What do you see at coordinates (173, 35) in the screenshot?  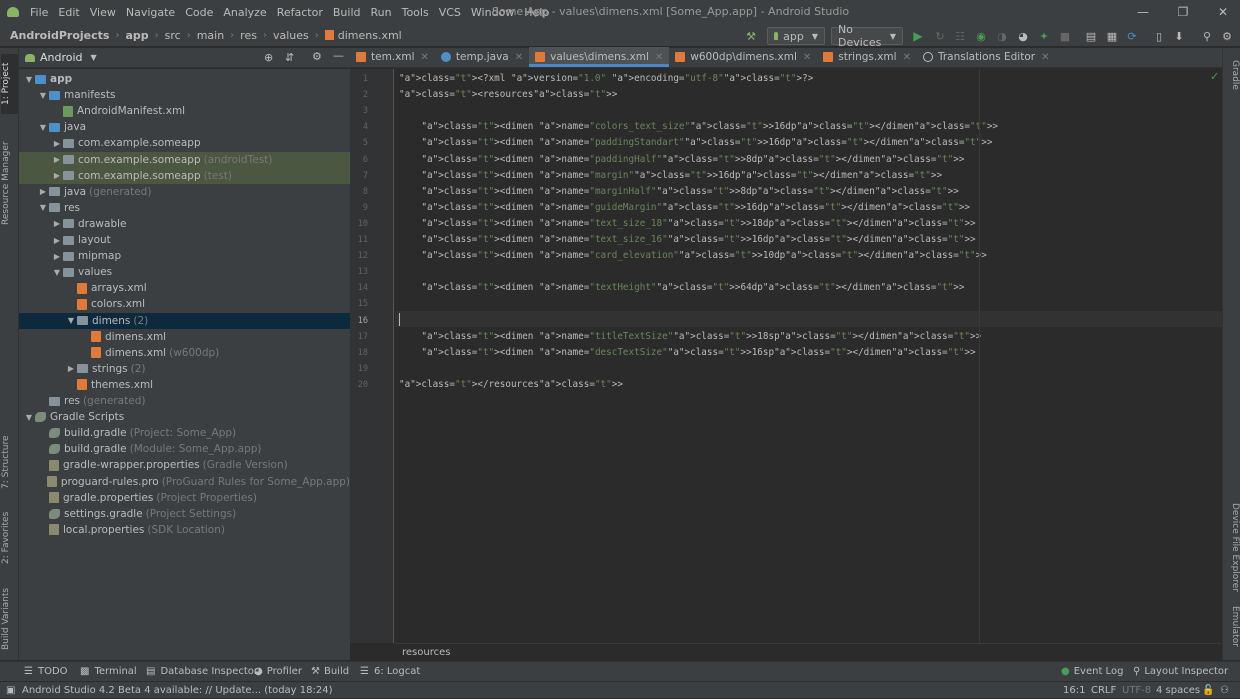 I see `crumb-src: src` at bounding box center [173, 35].